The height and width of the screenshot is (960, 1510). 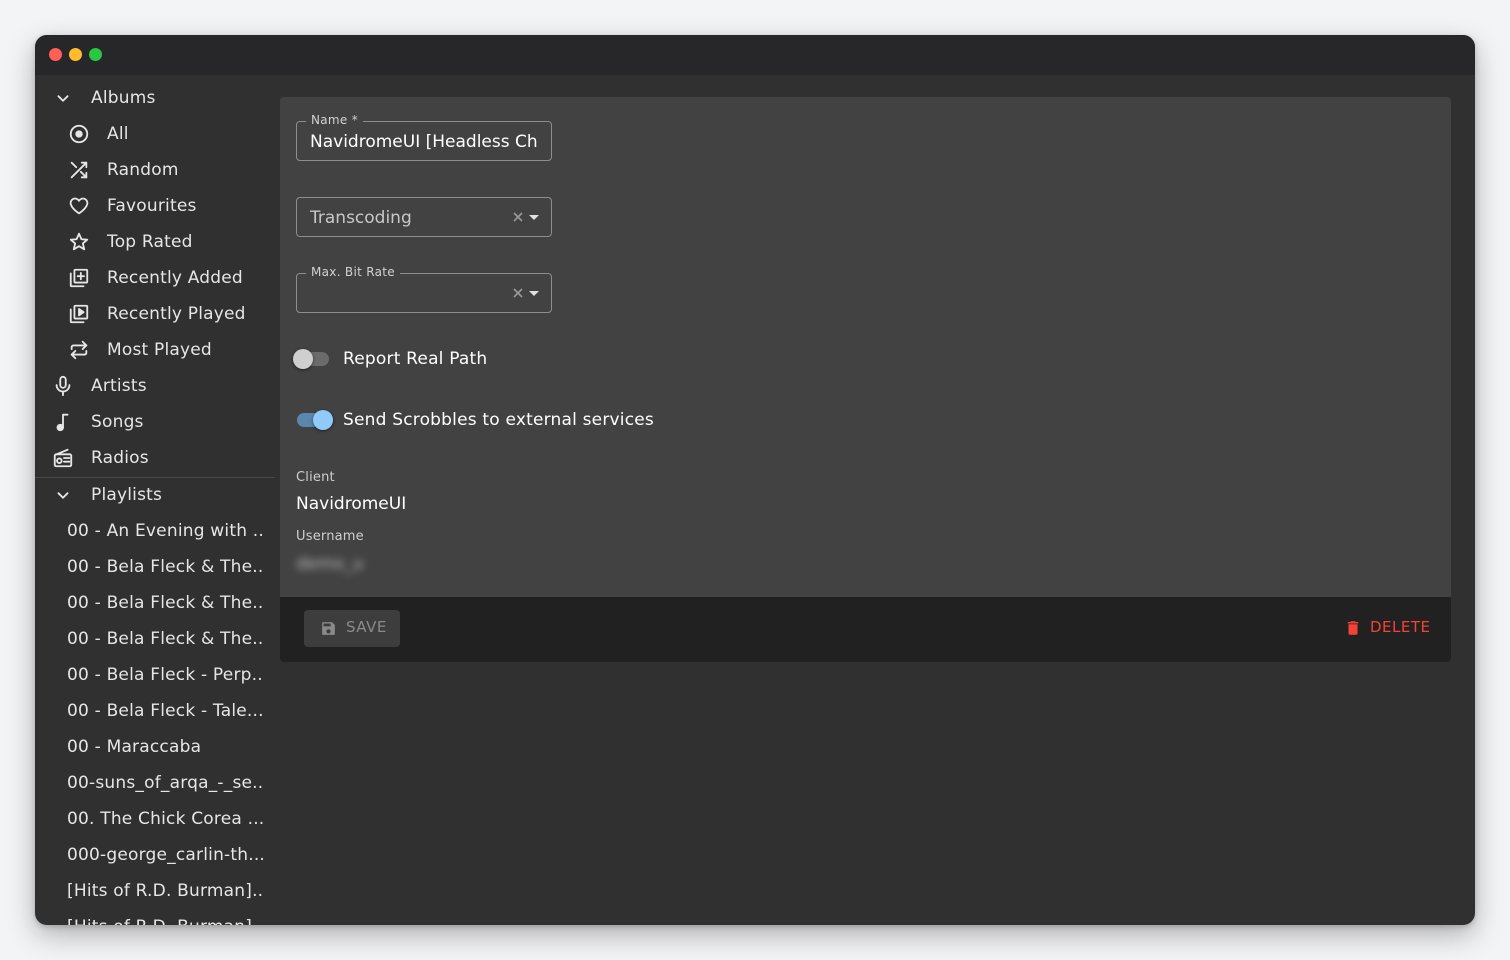 What do you see at coordinates (118, 134) in the screenshot?
I see `sidebar-item-label: All` at bounding box center [118, 134].